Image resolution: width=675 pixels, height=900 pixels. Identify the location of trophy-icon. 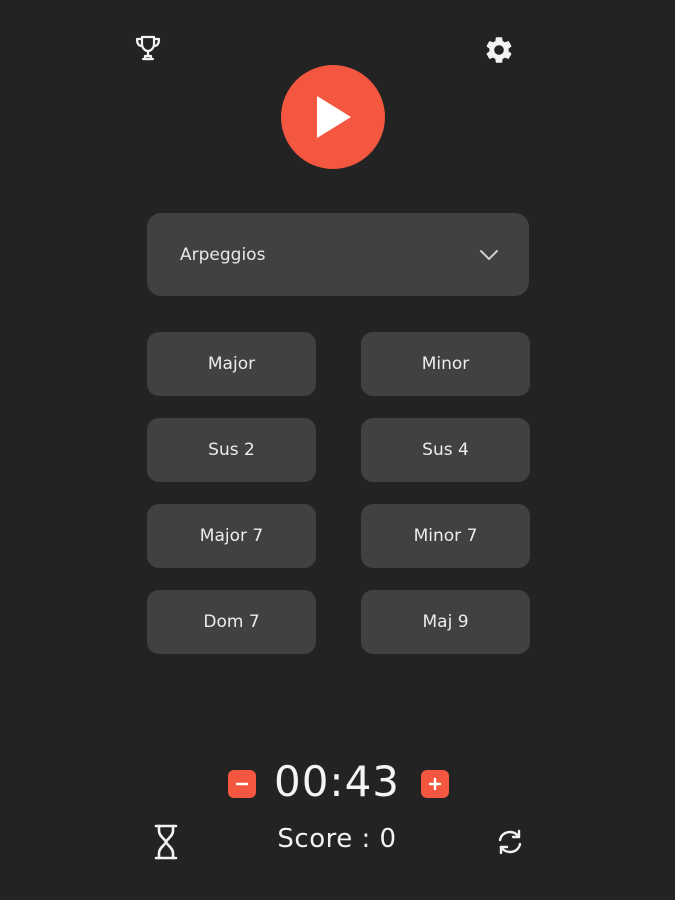
(148, 48).